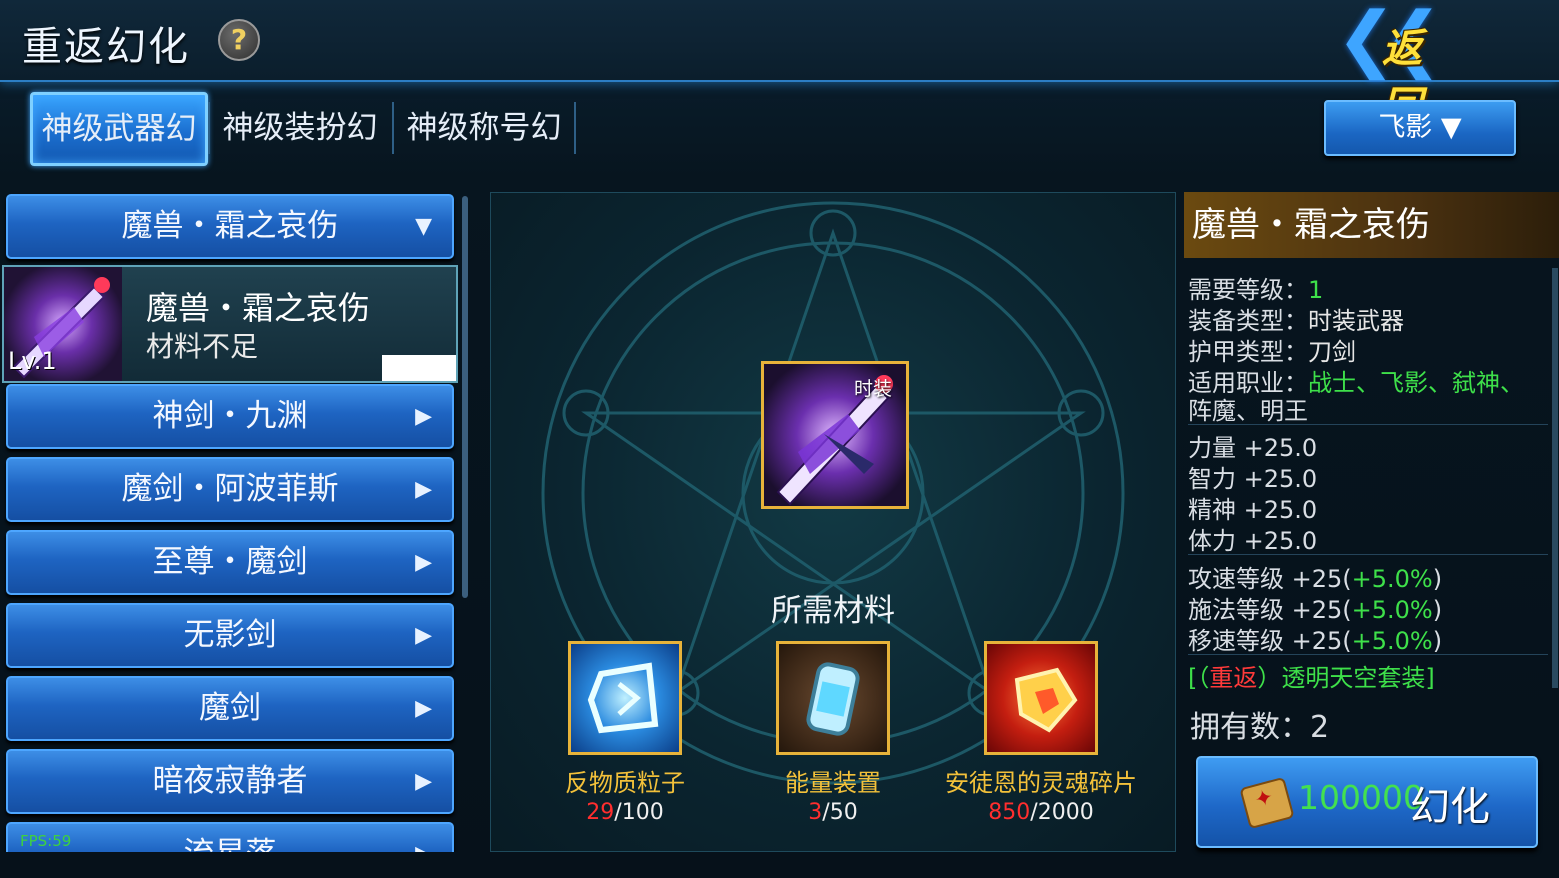 The image size is (1559, 878). What do you see at coordinates (1332, 352) in the screenshot?
I see `armor-type-value: 刀剑` at bounding box center [1332, 352].